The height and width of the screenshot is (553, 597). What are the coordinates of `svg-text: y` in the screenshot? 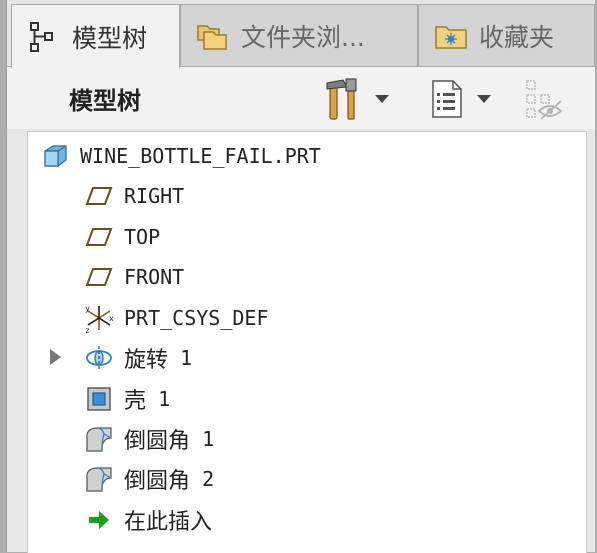 It's located at (87, 308).